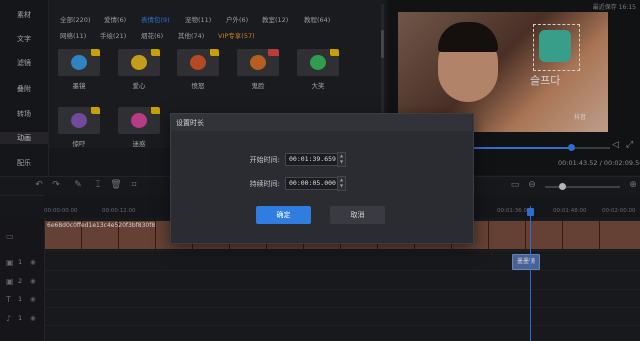  Describe the element at coordinates (341, 183) in the screenshot. I see `duration-spinner: ▲ ▼` at that location.